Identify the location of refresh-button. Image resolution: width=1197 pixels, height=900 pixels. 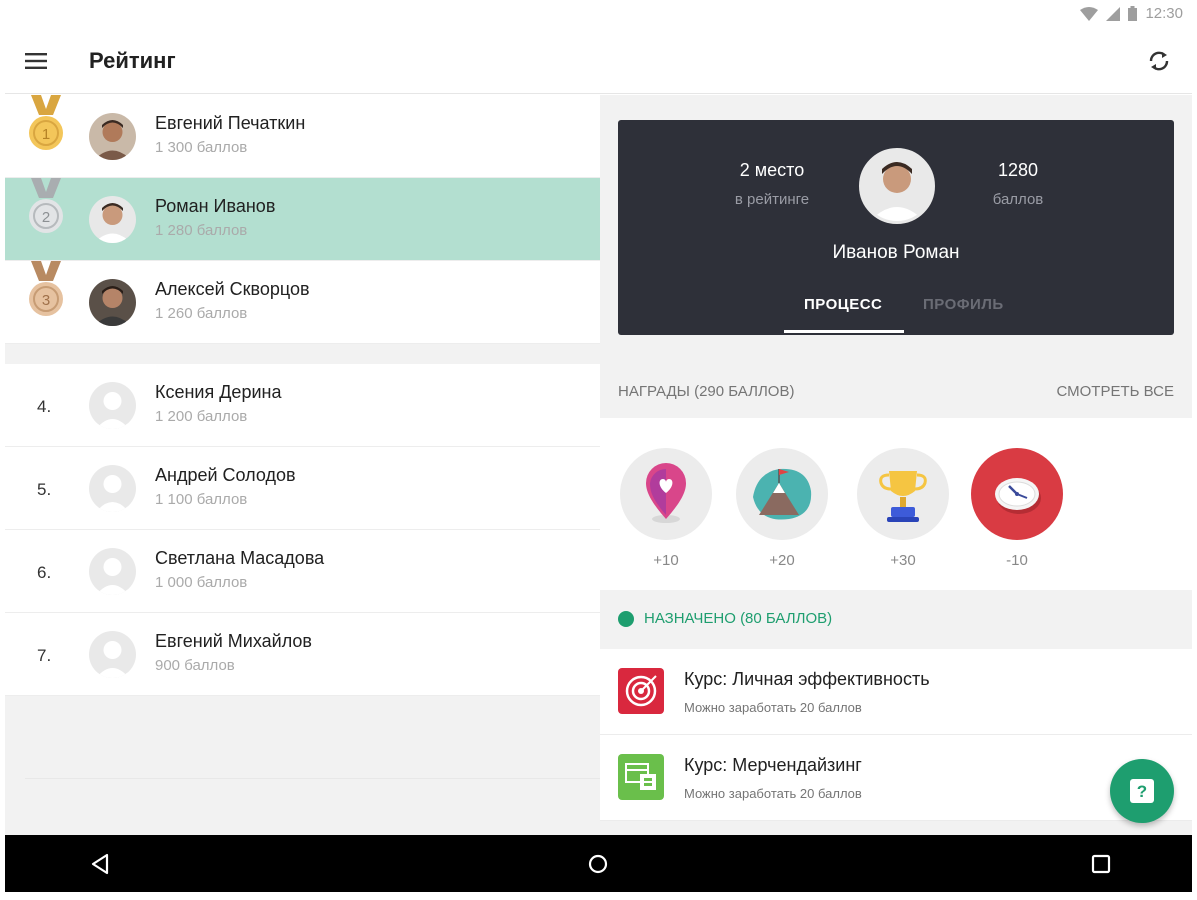
(1159, 61).